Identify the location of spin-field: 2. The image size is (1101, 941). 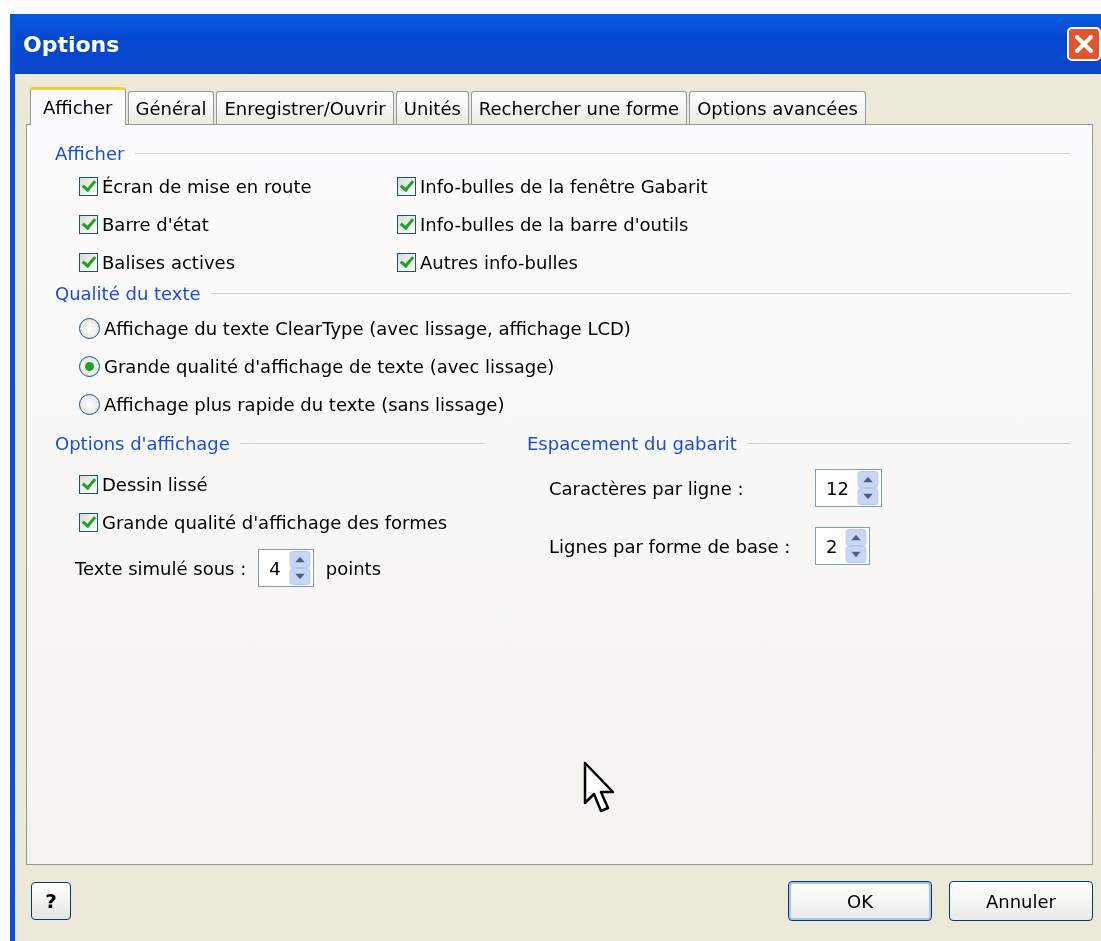
(843, 546).